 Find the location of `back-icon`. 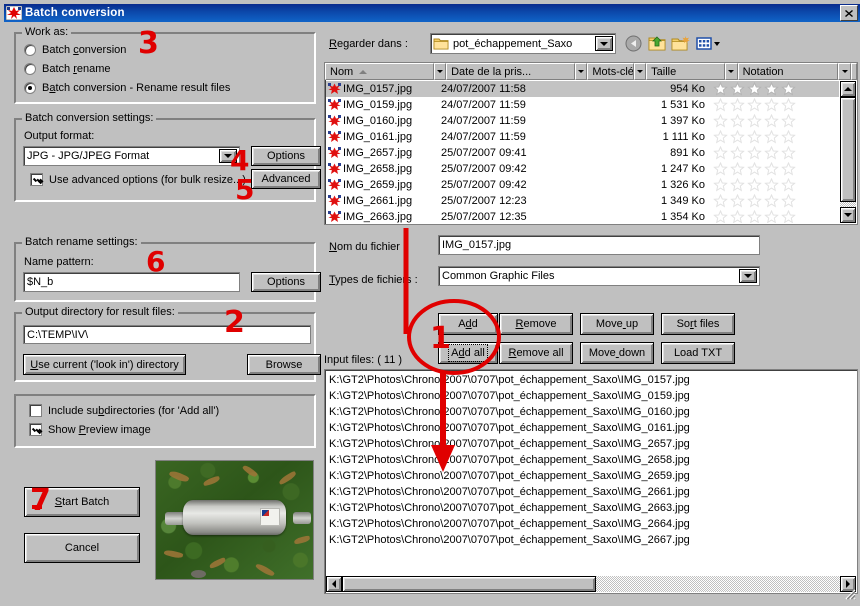

back-icon is located at coordinates (633, 45).